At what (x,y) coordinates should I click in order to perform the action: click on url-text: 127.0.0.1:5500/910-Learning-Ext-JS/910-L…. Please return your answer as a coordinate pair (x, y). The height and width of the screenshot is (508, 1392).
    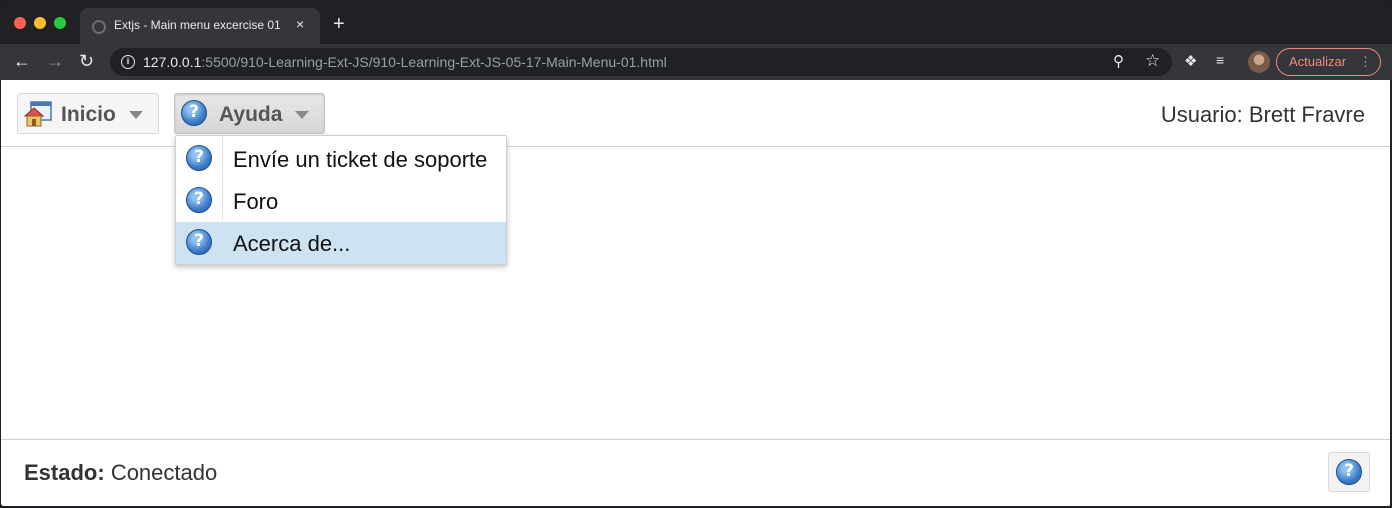
    Looking at the image, I should click on (405, 62).